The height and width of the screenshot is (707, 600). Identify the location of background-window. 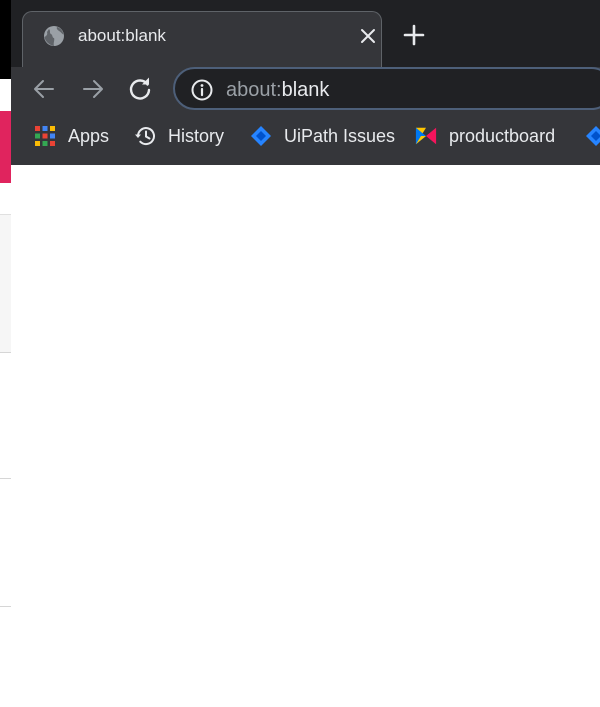
(5, 353).